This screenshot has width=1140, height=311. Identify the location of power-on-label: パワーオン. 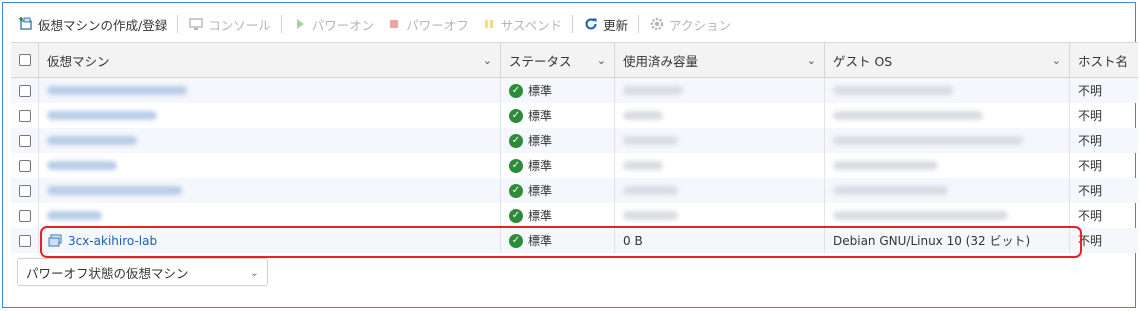
(343, 25).